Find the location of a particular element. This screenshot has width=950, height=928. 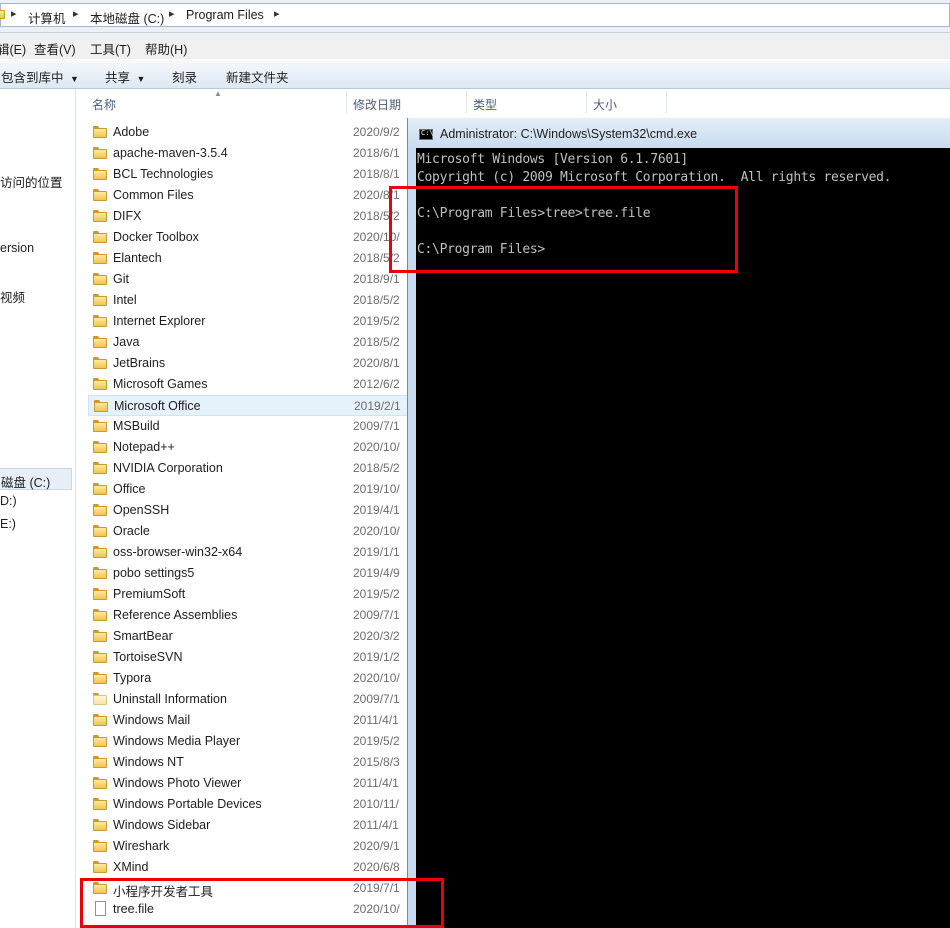

file-row: Office 2019/10/ is located at coordinates (249, 489).